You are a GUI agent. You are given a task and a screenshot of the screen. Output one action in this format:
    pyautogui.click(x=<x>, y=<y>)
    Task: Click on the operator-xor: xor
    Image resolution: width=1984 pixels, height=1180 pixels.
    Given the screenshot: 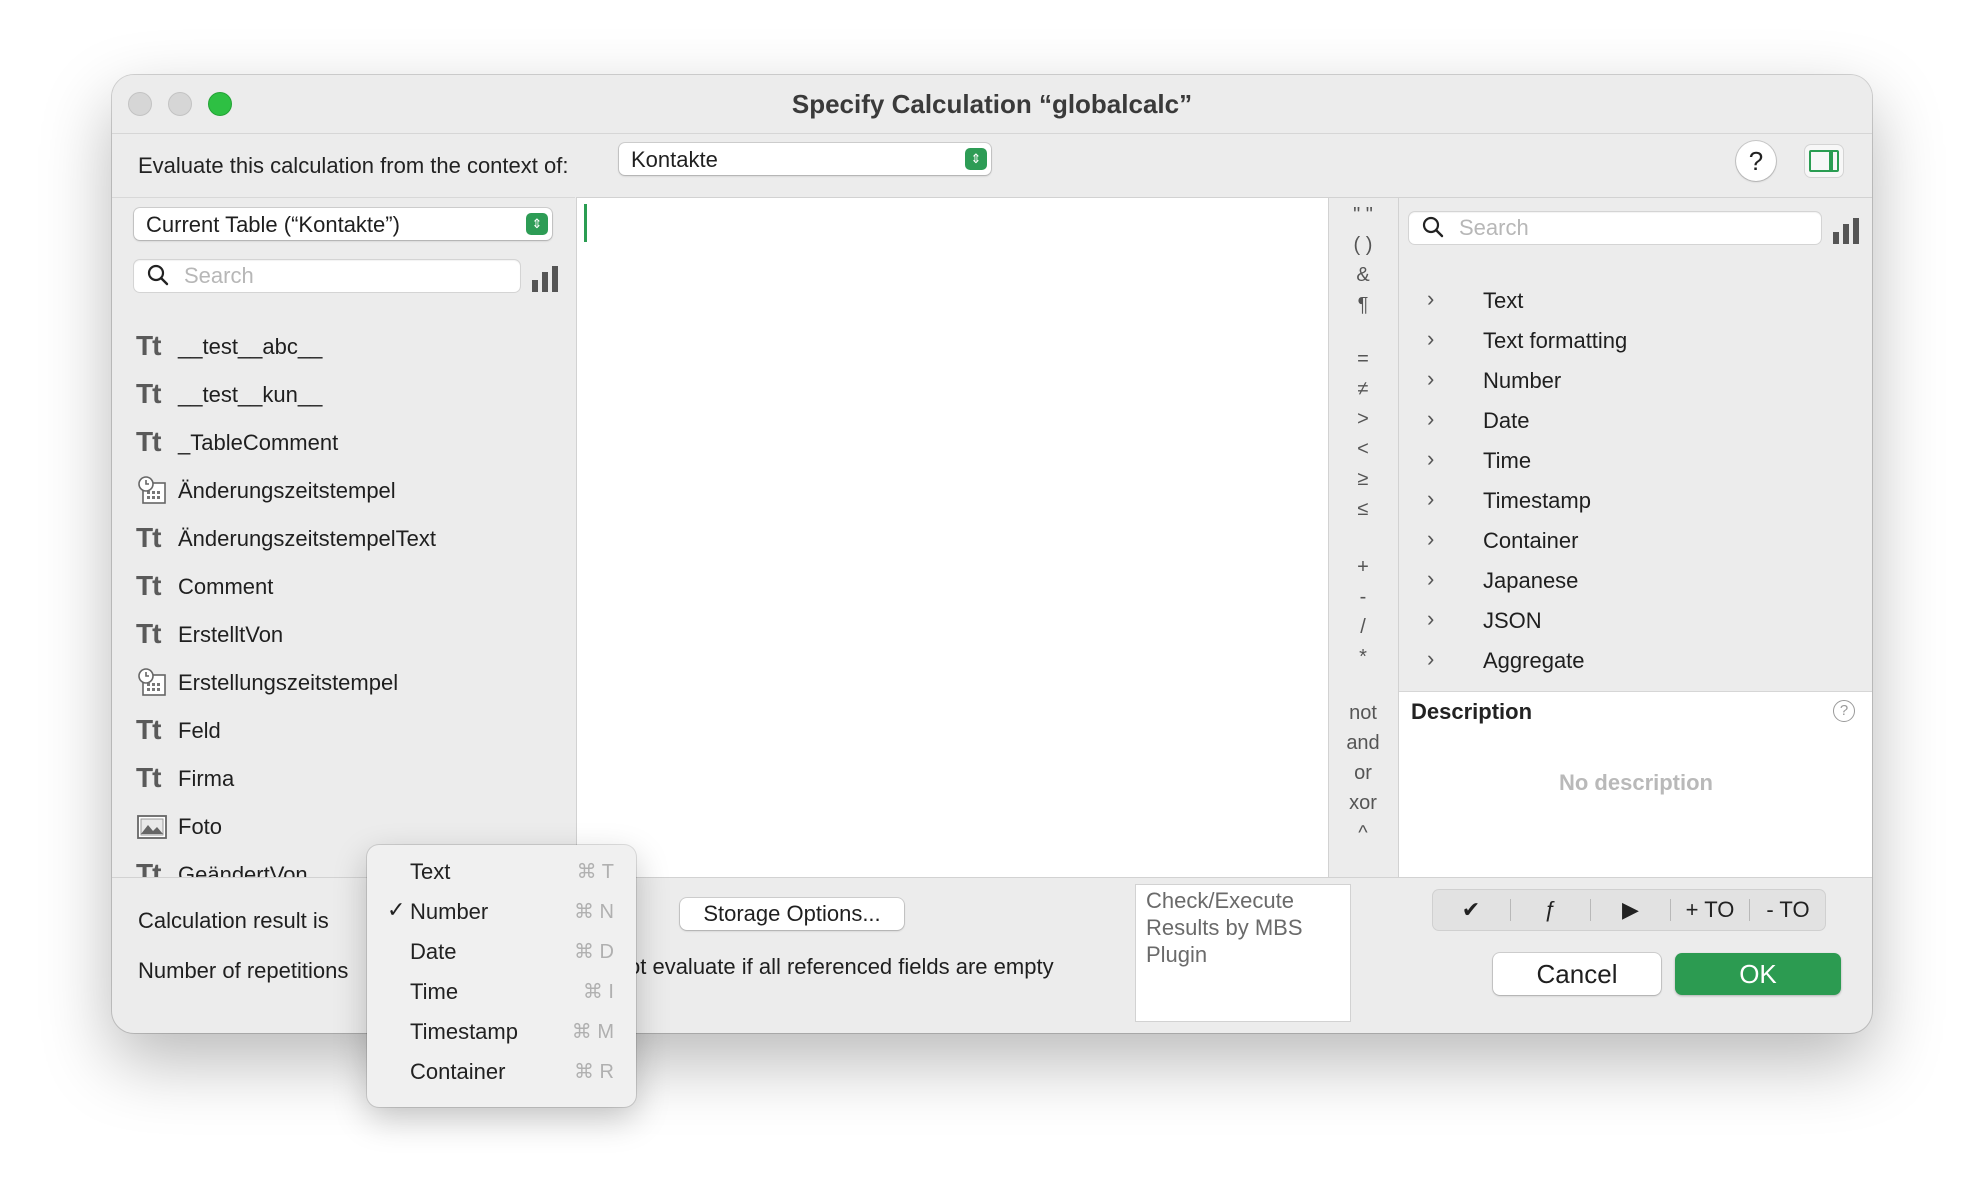 What is the action you would take?
    pyautogui.click(x=1363, y=803)
    